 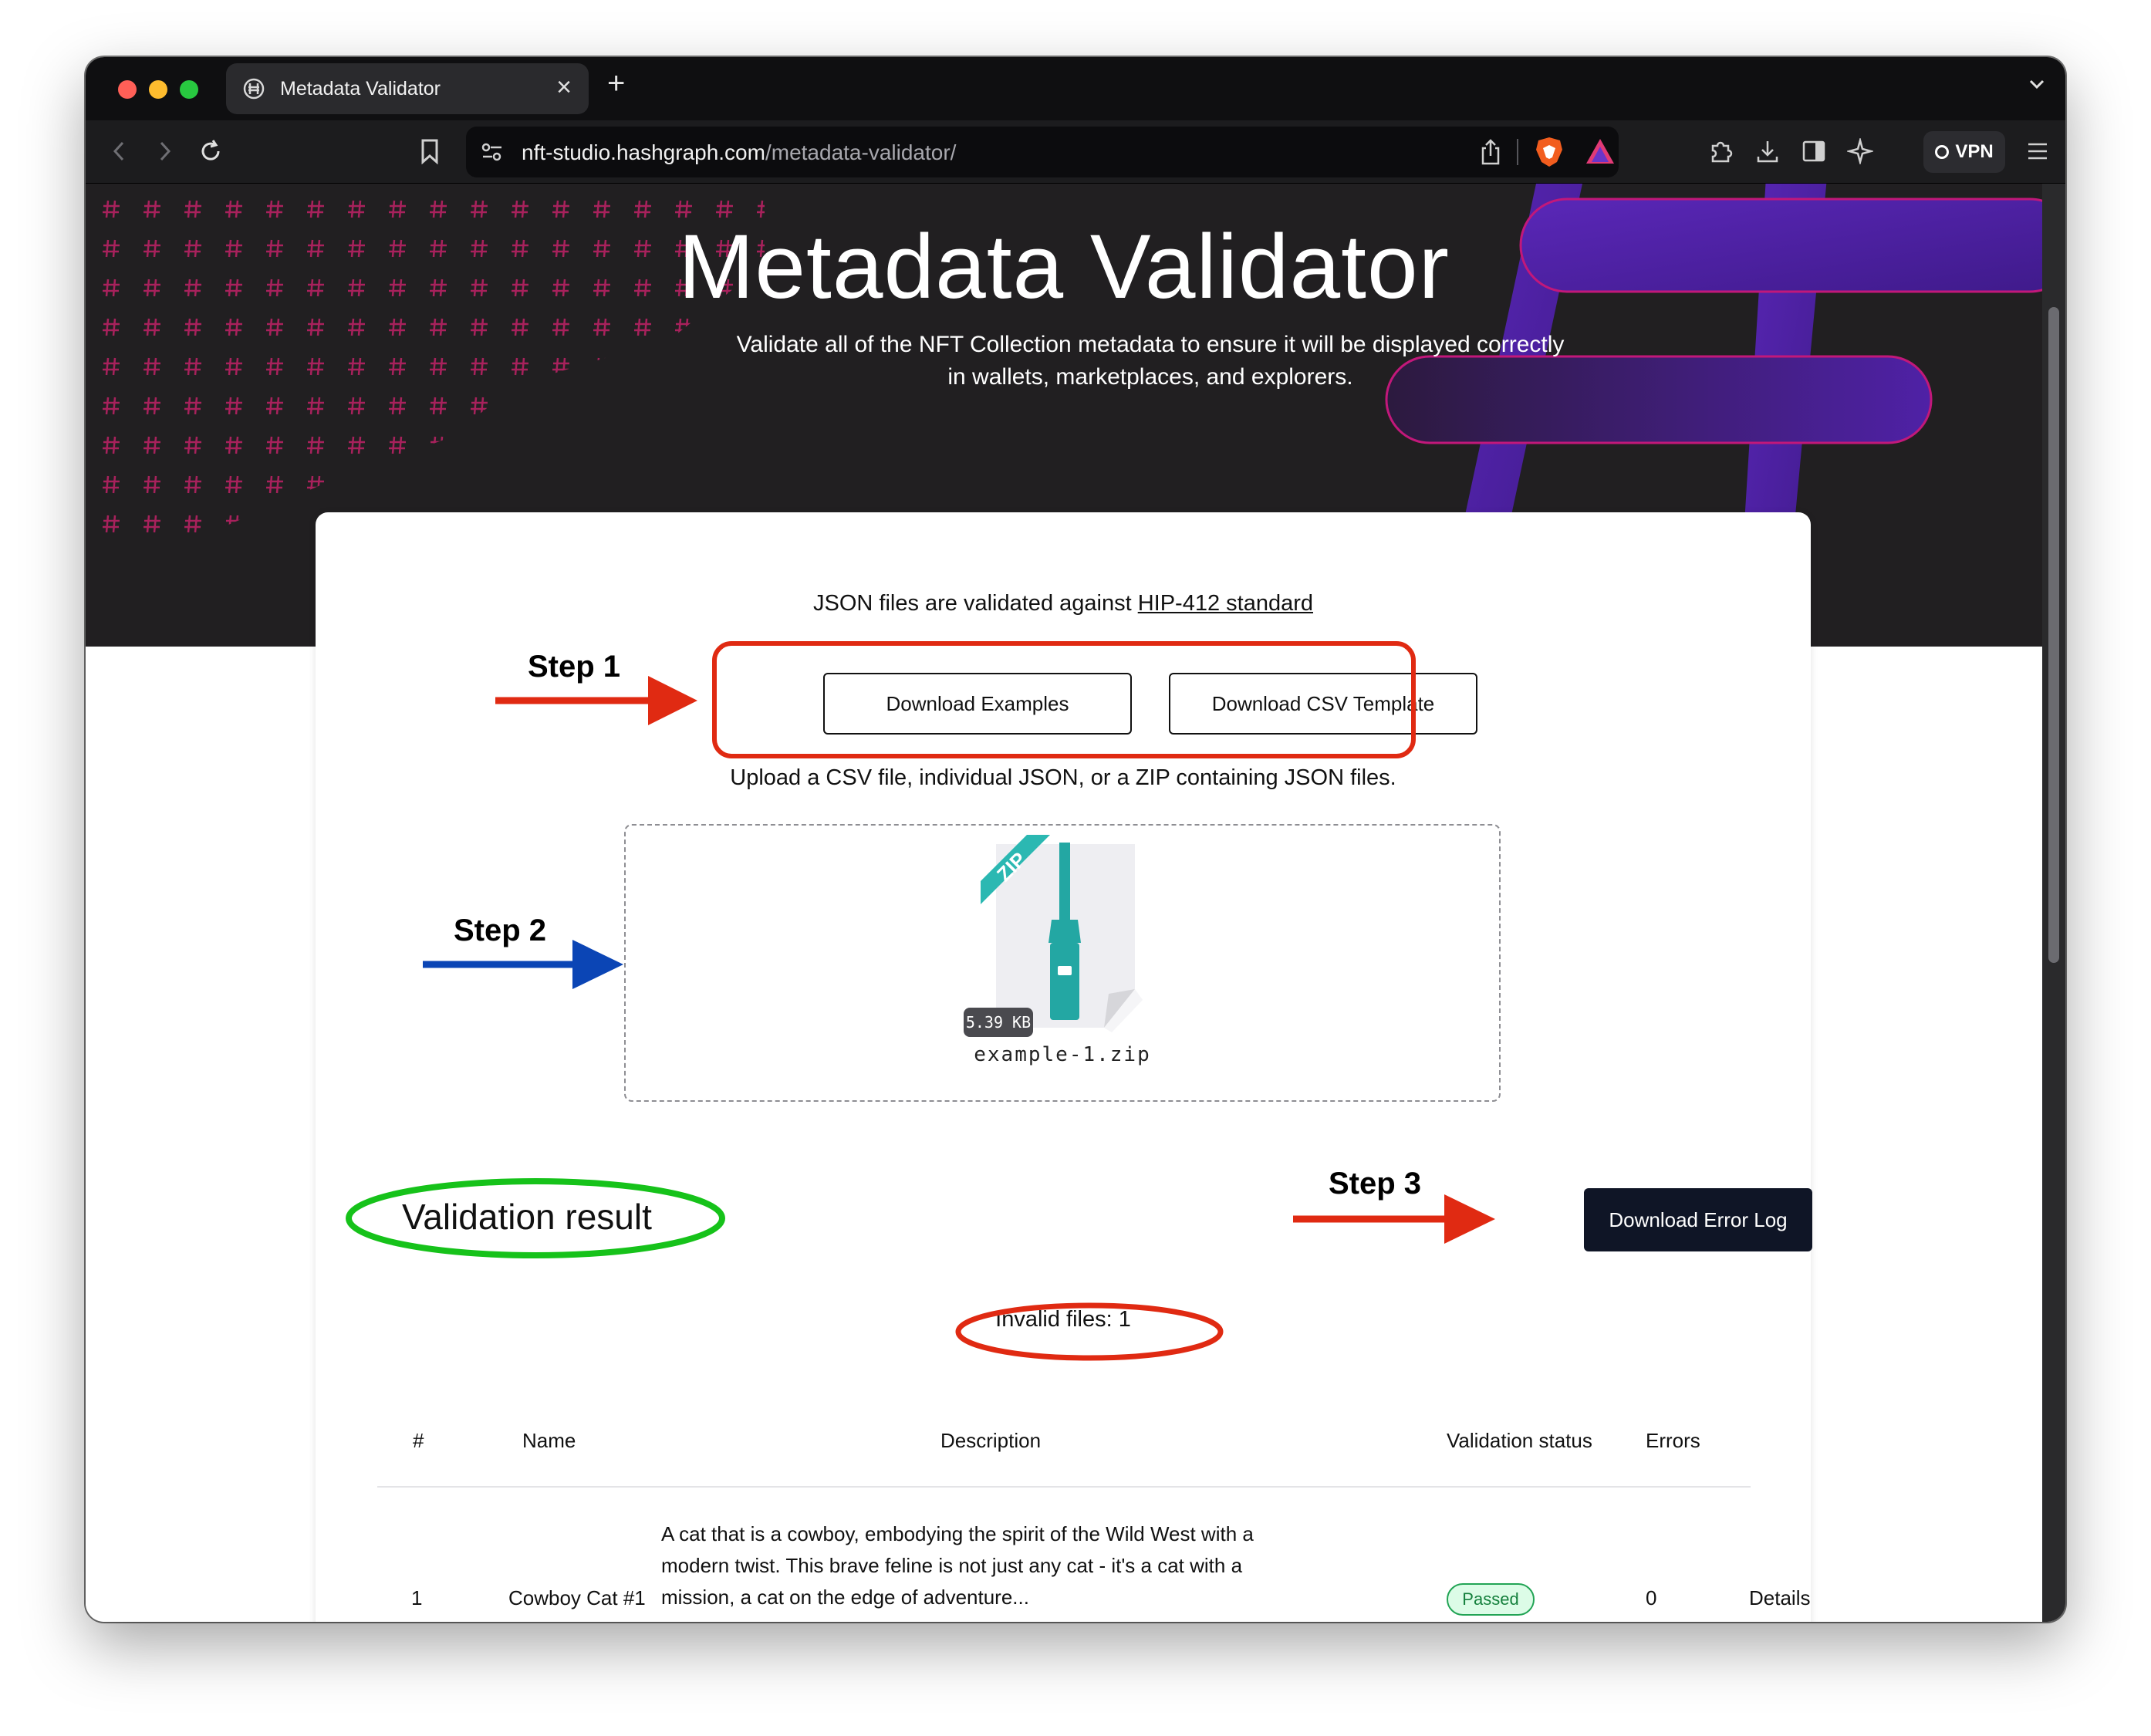 I want to click on validation-result-highlight, so click(x=535, y=1218).